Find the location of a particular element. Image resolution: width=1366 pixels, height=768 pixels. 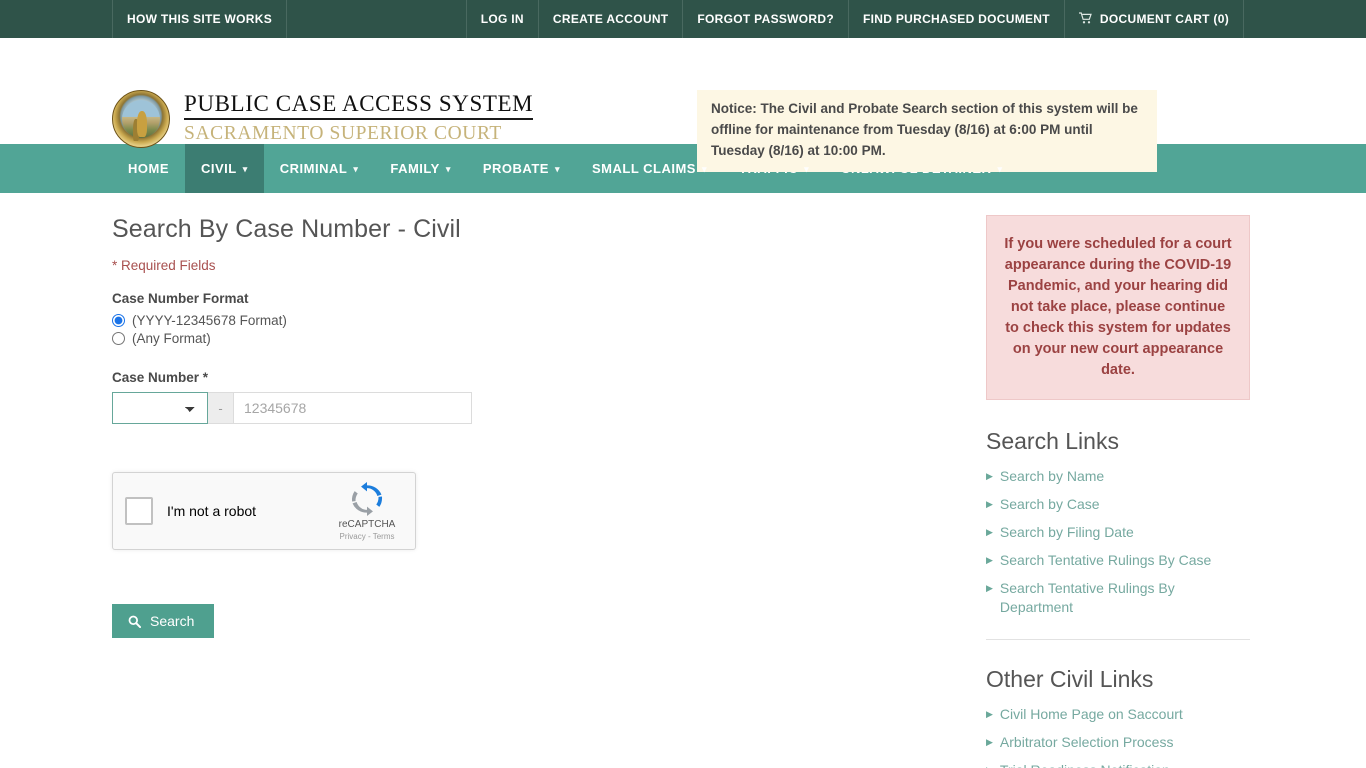

topbar-left-group: HOW THIS SITE WORKS is located at coordinates (200, 19).